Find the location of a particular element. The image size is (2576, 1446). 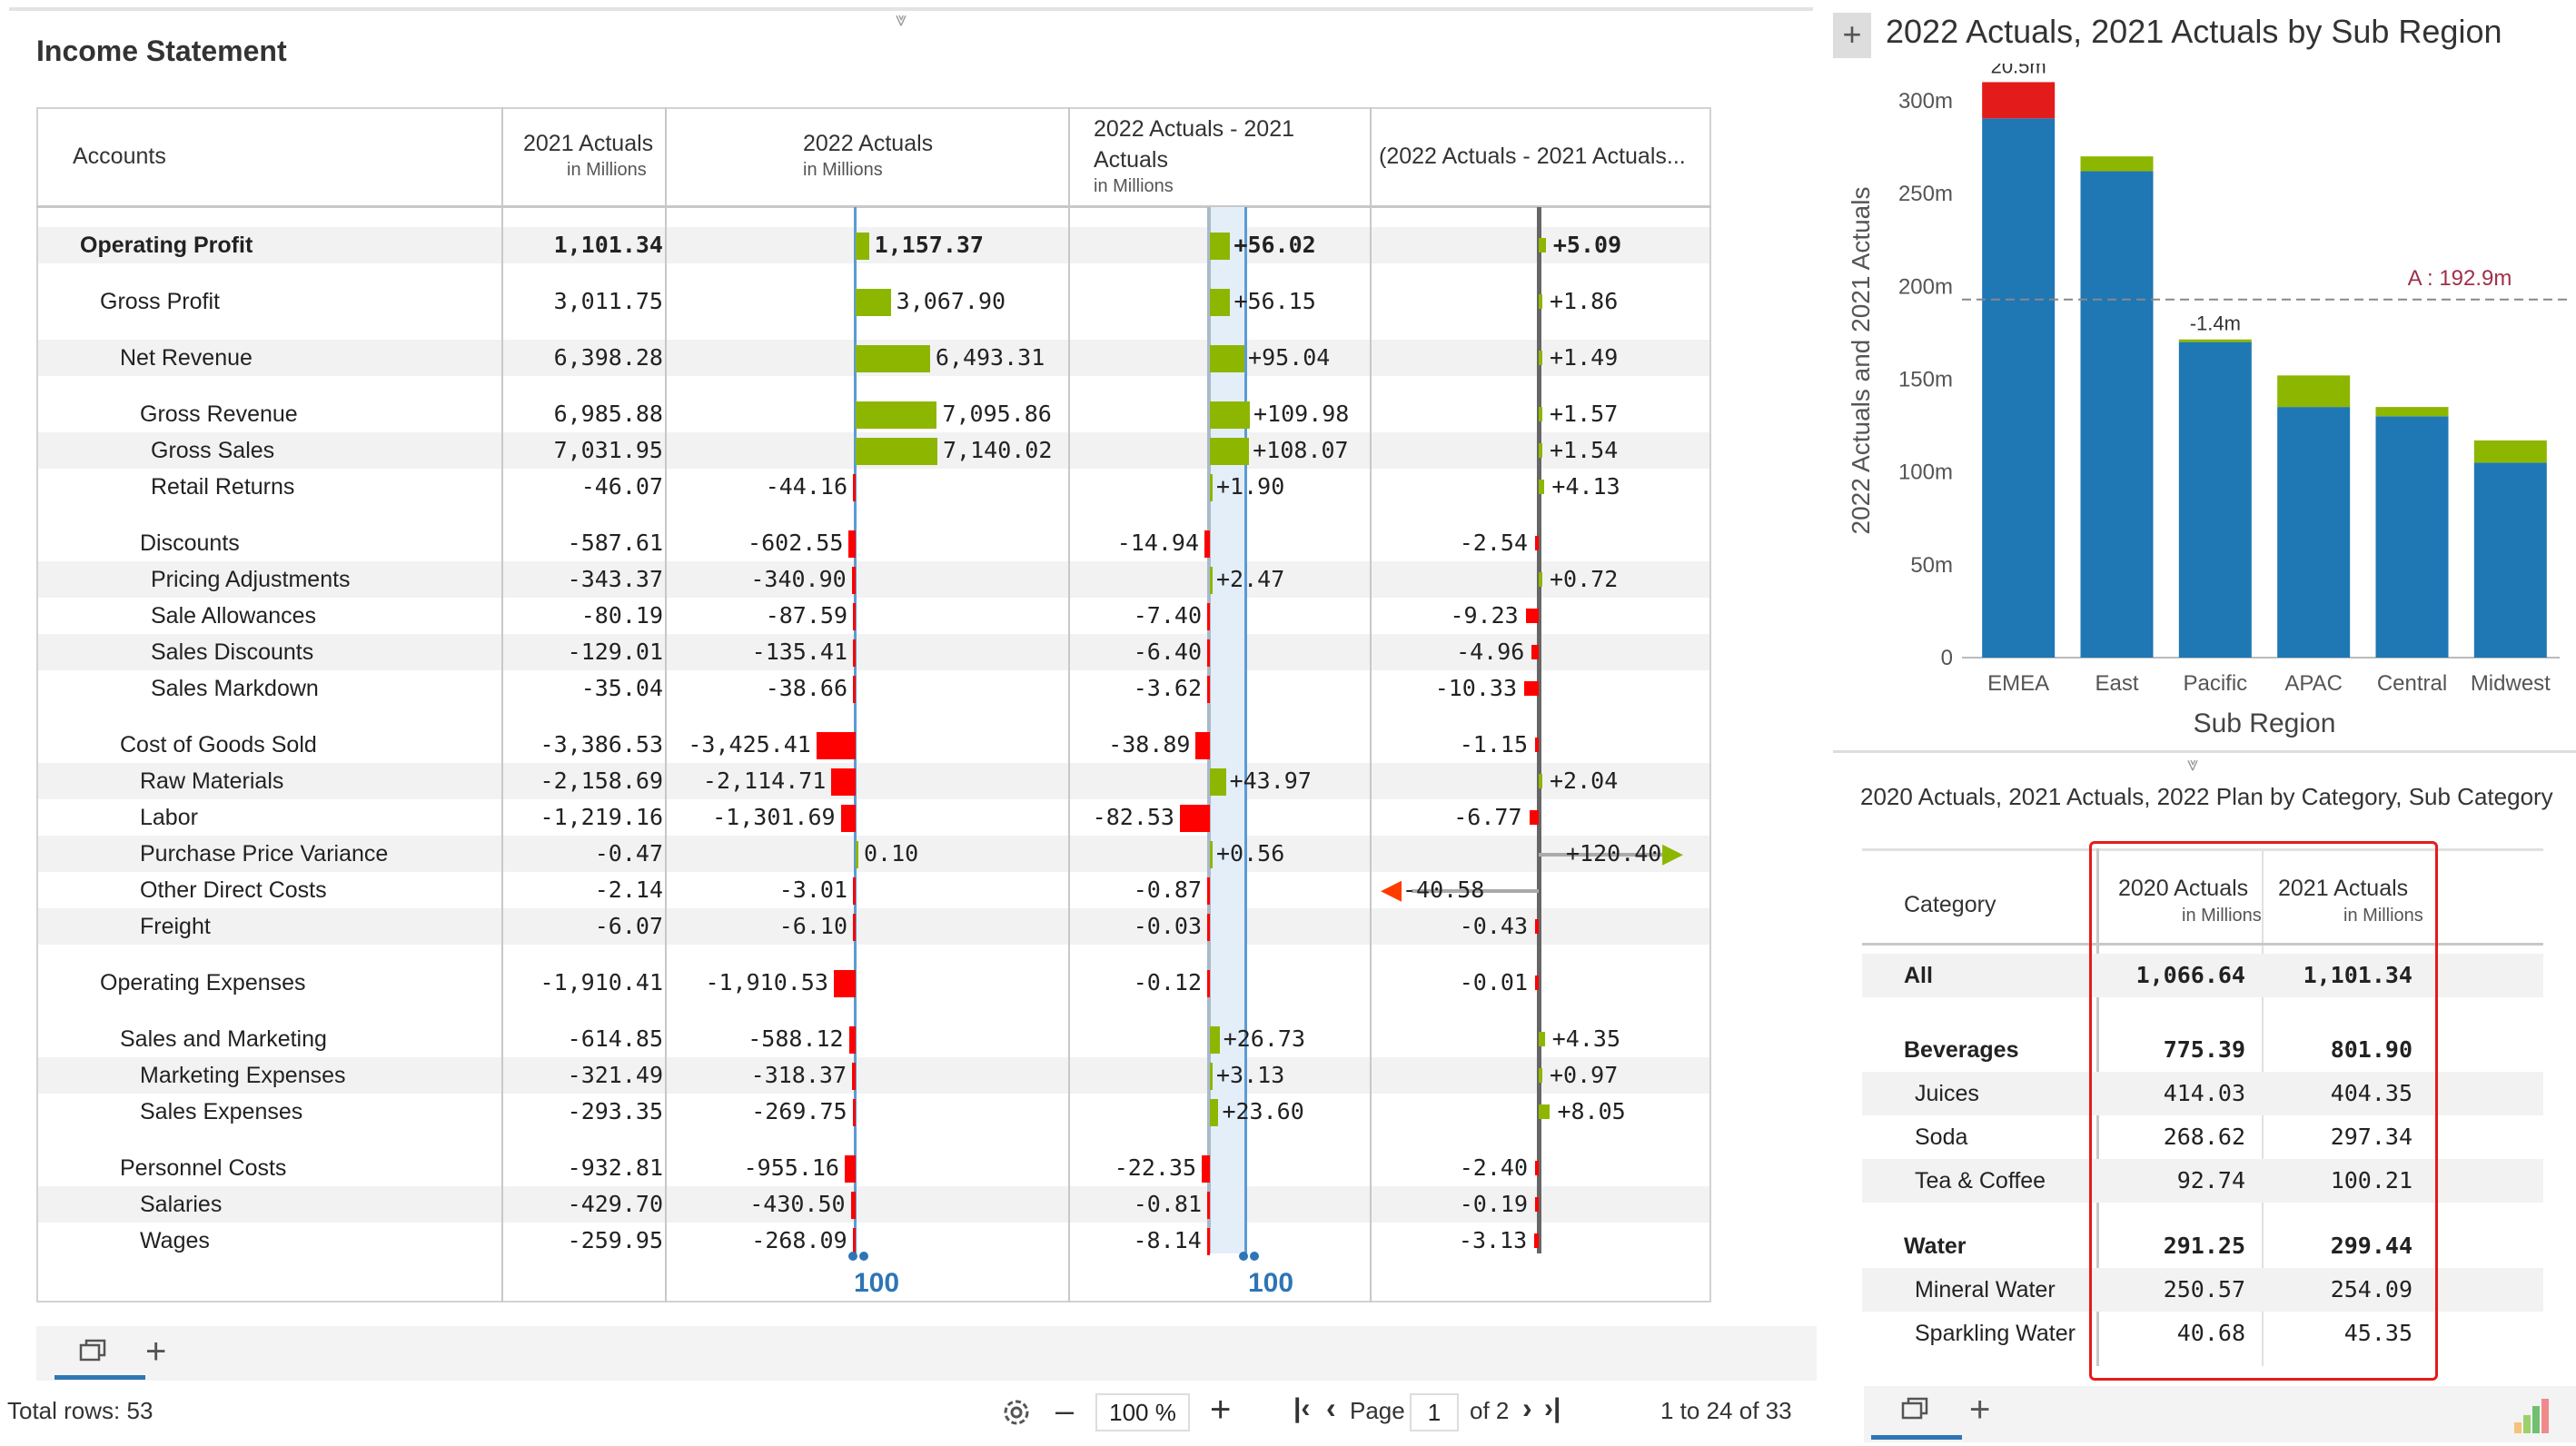

bar-base-central is located at coordinates (2412, 537).